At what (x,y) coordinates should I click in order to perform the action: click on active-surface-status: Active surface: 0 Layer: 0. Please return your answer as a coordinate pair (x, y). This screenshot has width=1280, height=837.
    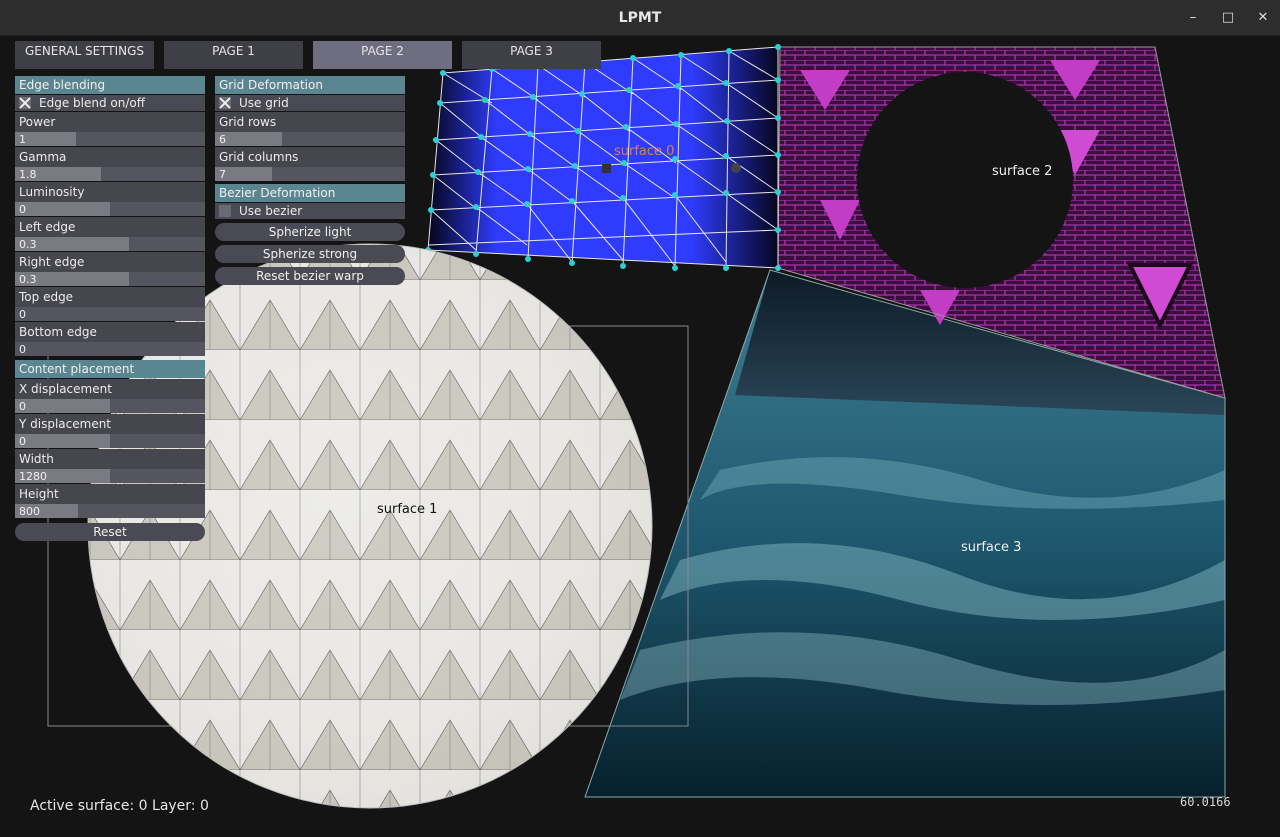
    Looking at the image, I should click on (119, 806).